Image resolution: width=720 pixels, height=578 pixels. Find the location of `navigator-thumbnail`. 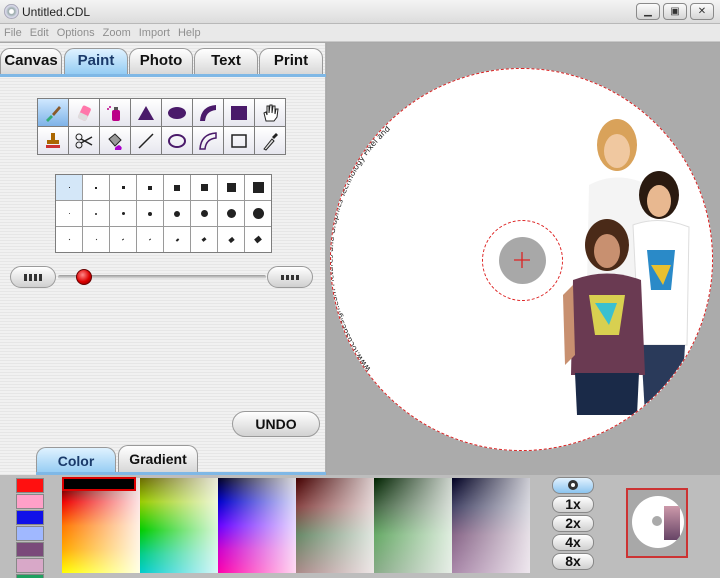

navigator-thumbnail is located at coordinates (657, 523).